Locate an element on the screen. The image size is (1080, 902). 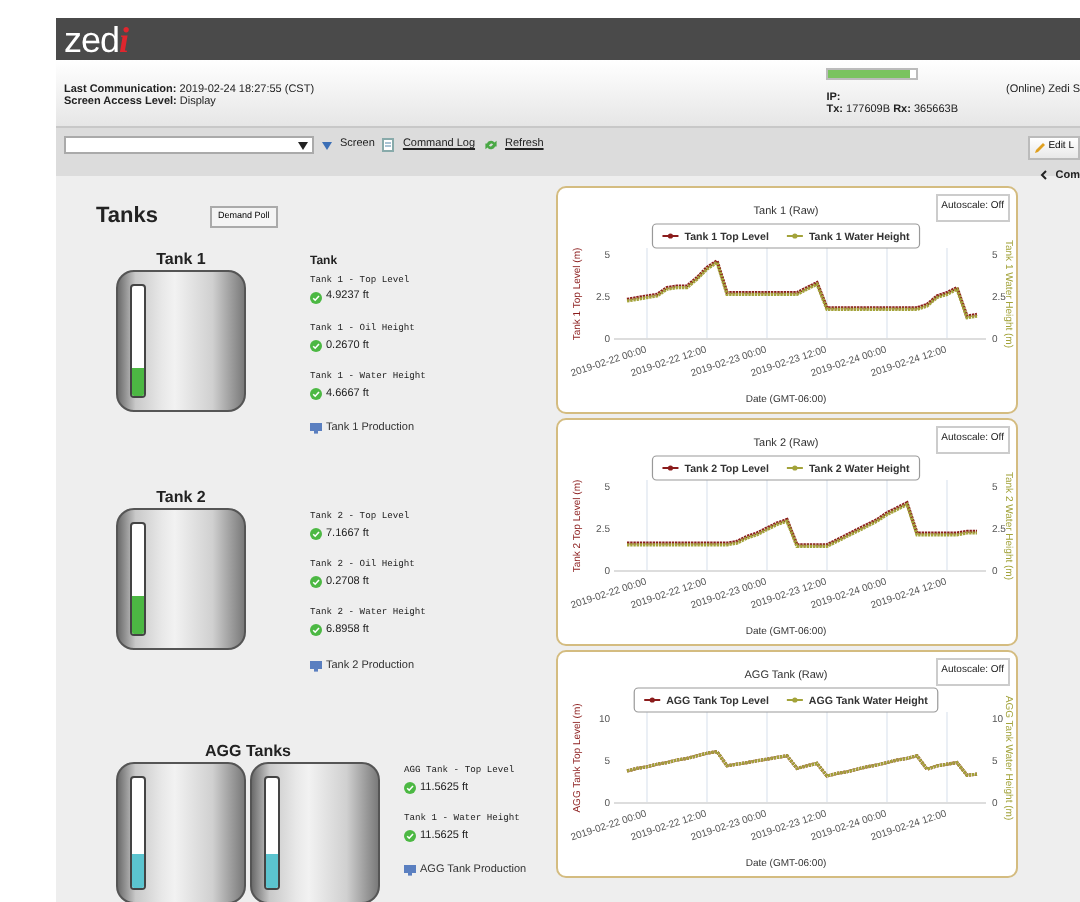
tank-title: Tank 2 is located at coordinates (181, 498).